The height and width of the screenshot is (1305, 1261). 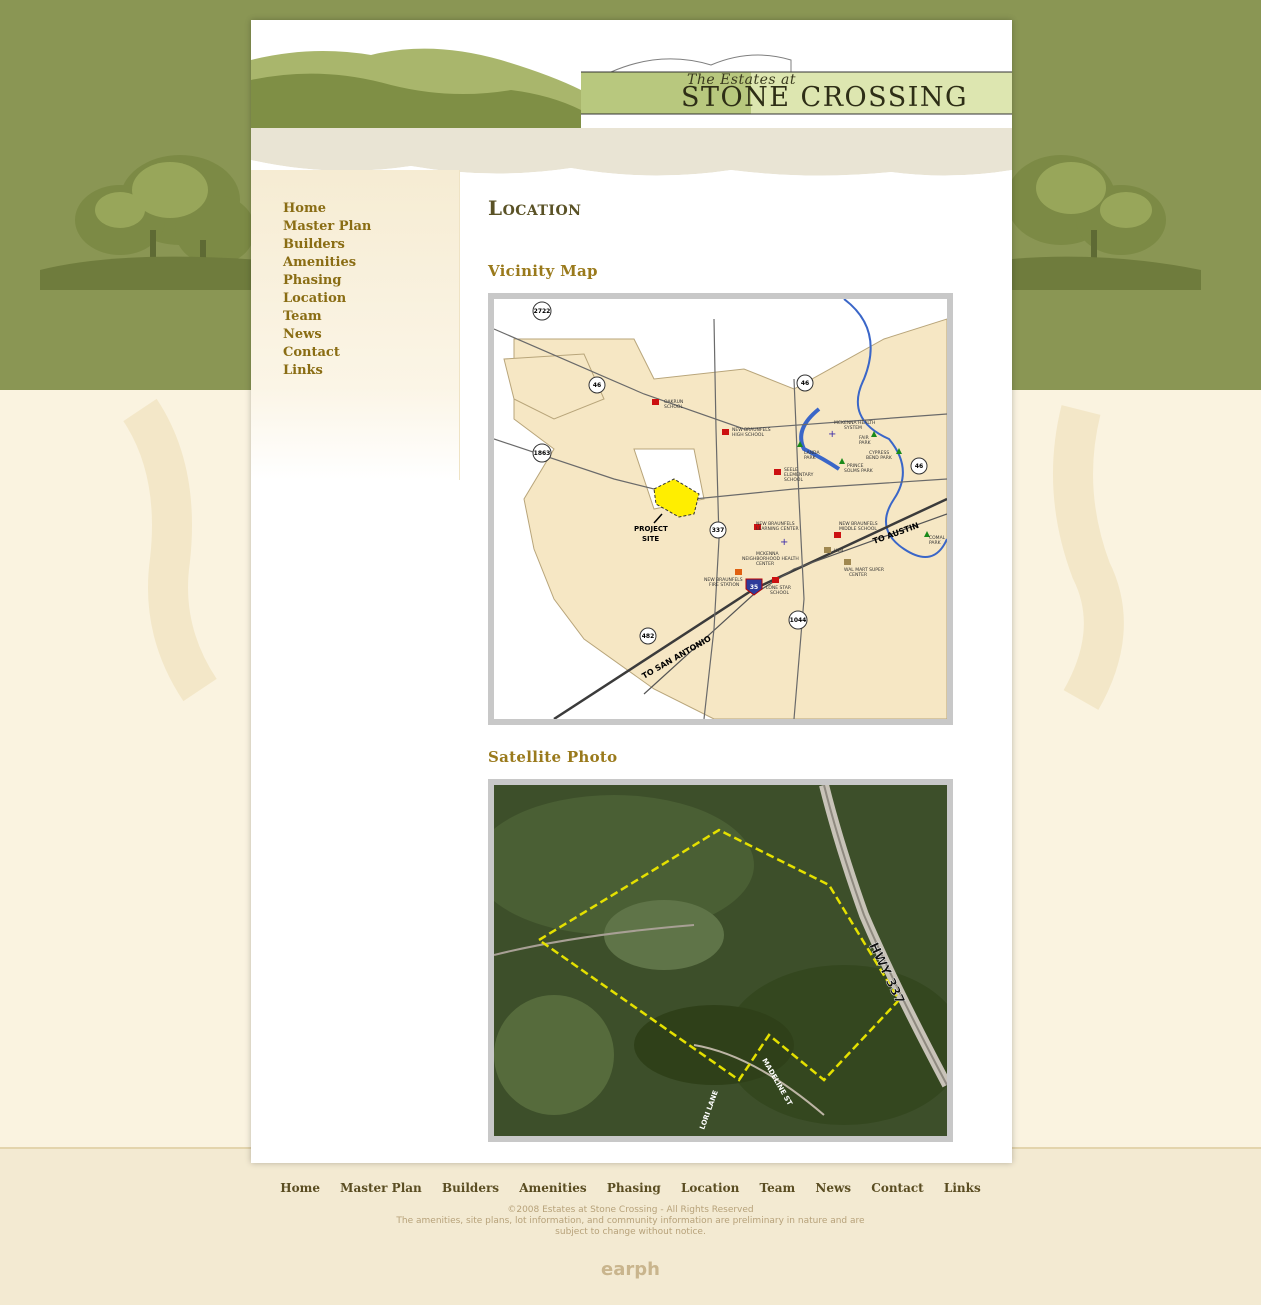 I want to click on svg-text: MIDDLE SCHOOL, so click(x=858, y=529).